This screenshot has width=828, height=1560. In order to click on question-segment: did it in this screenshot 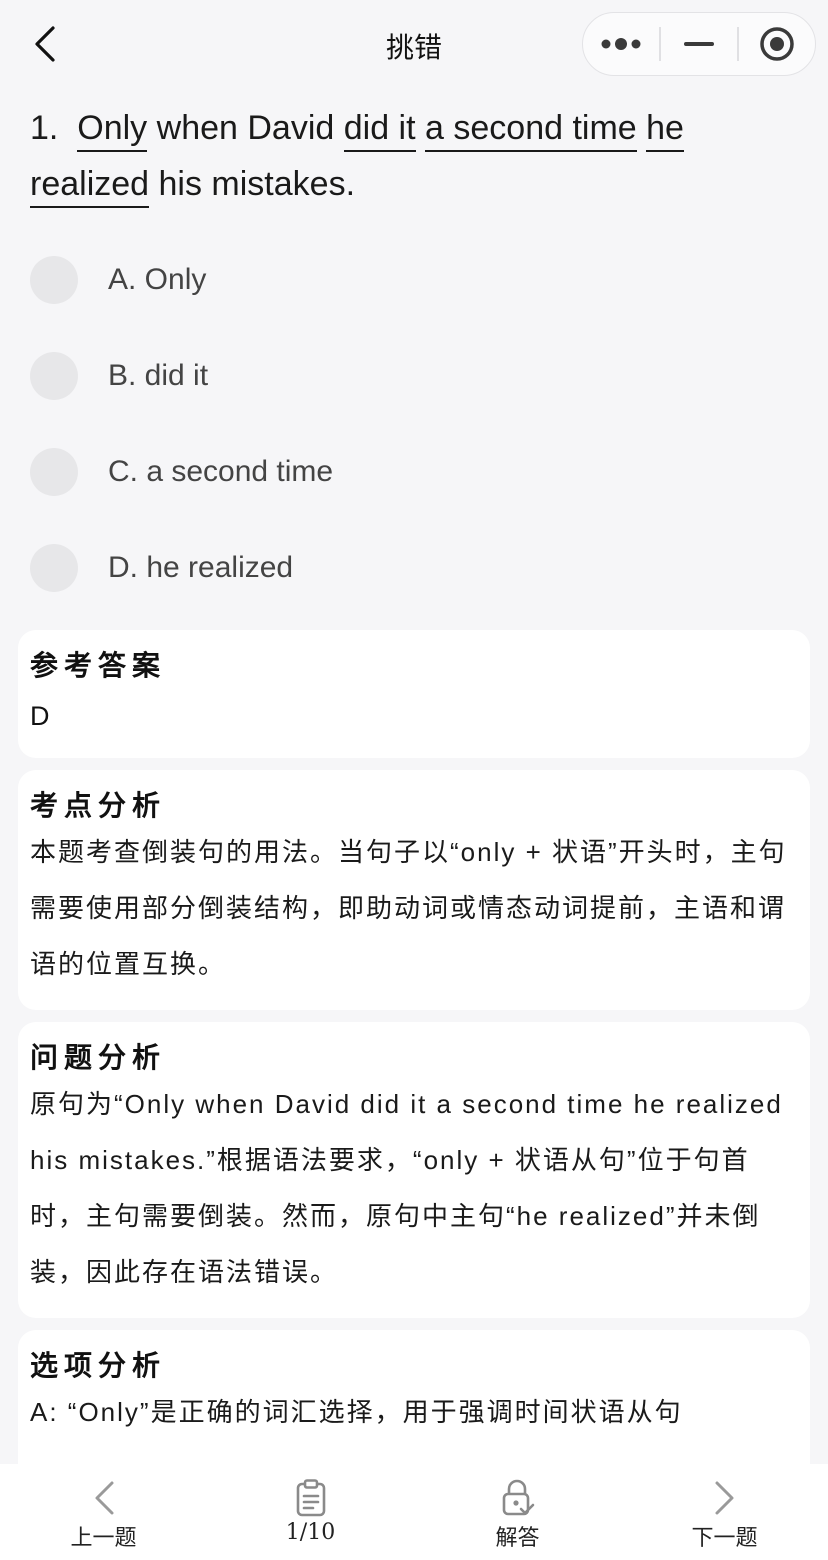, I will do `click(379, 130)`.